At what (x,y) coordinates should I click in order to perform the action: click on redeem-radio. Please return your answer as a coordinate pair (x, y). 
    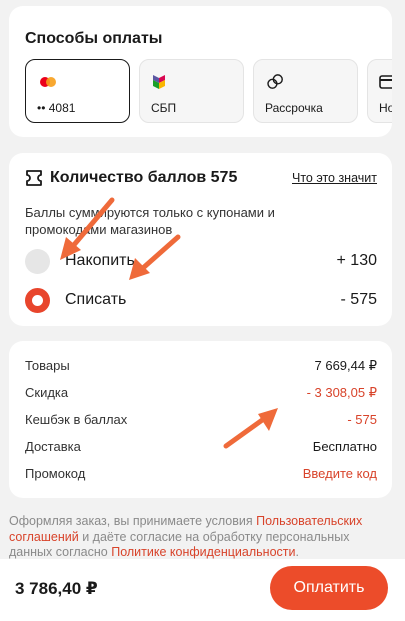
    Looking at the image, I should click on (37, 300).